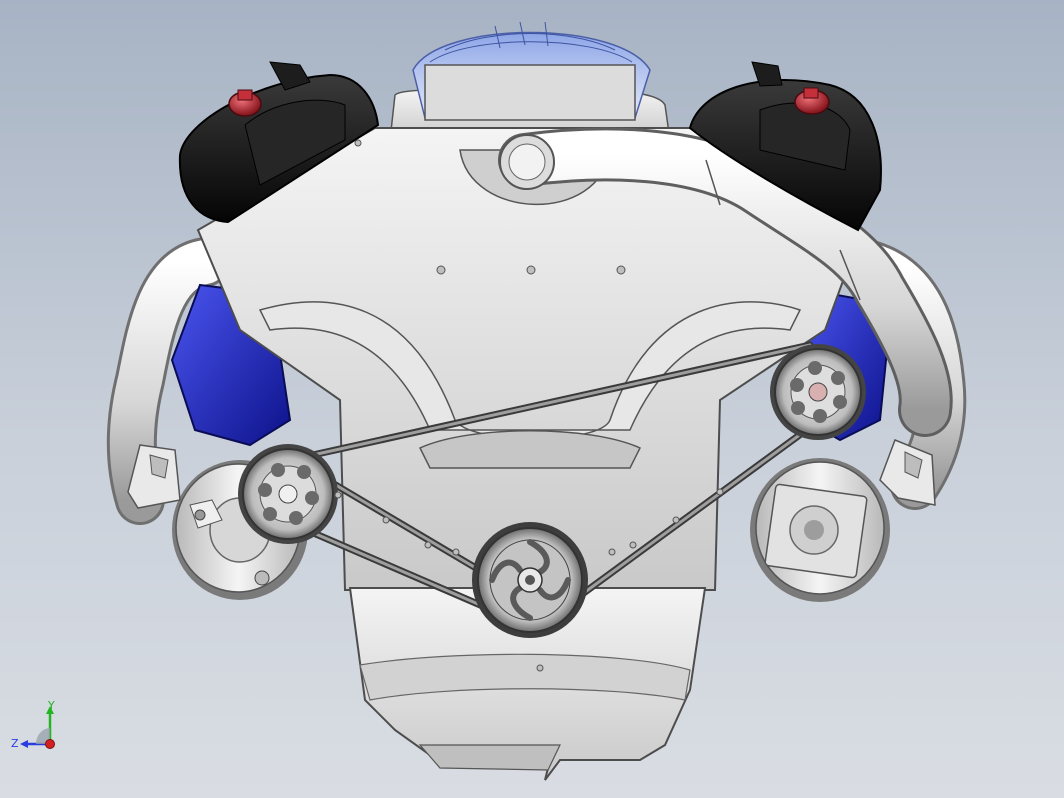  Describe the element at coordinates (51, 705) in the screenshot. I see `y-axis-label: Y` at that location.